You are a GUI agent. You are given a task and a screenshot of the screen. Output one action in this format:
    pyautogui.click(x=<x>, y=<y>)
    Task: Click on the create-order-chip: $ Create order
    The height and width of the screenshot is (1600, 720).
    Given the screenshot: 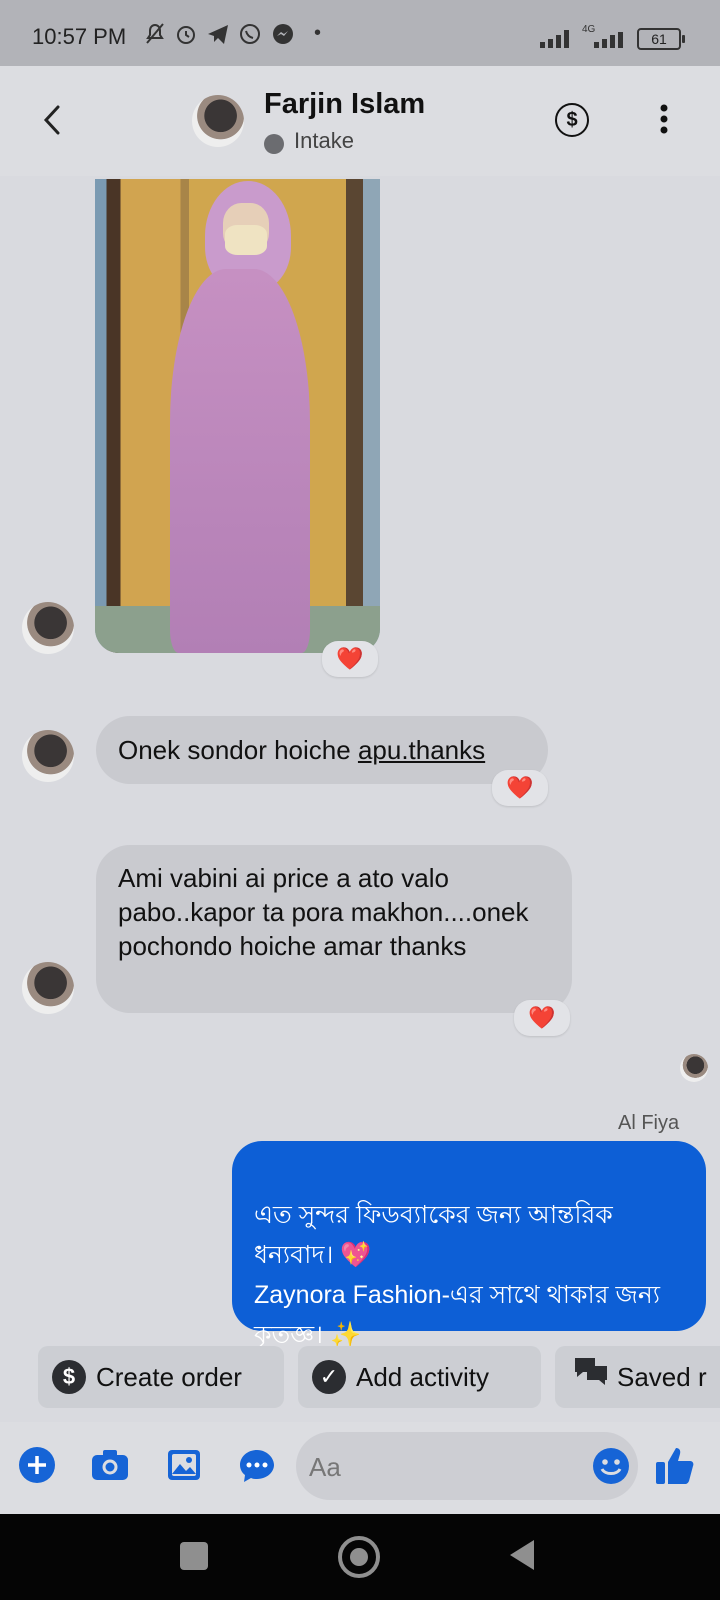 What is the action you would take?
    pyautogui.click(x=161, y=1377)
    